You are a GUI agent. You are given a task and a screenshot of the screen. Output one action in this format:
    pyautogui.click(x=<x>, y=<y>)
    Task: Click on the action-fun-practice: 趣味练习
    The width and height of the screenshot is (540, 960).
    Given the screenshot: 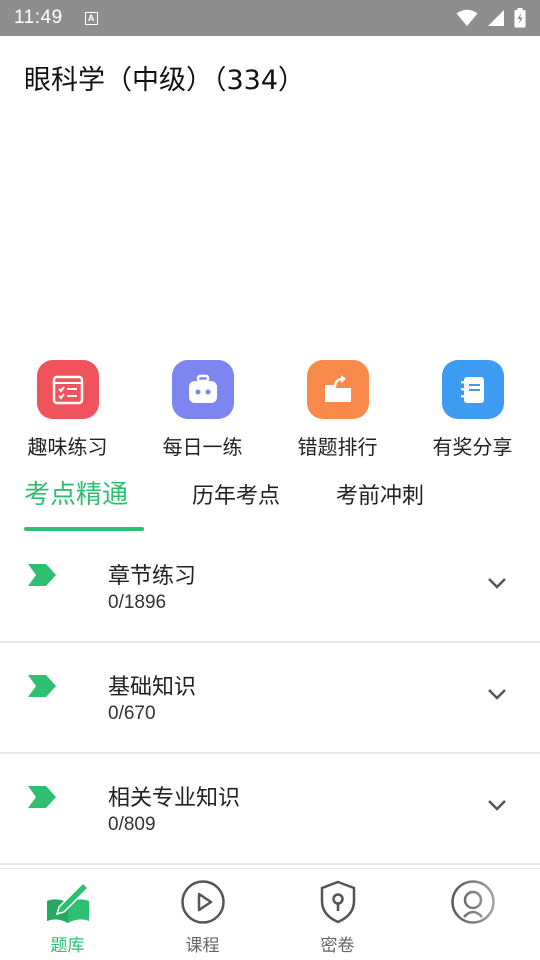 What is the action you would take?
    pyautogui.click(x=67, y=410)
    